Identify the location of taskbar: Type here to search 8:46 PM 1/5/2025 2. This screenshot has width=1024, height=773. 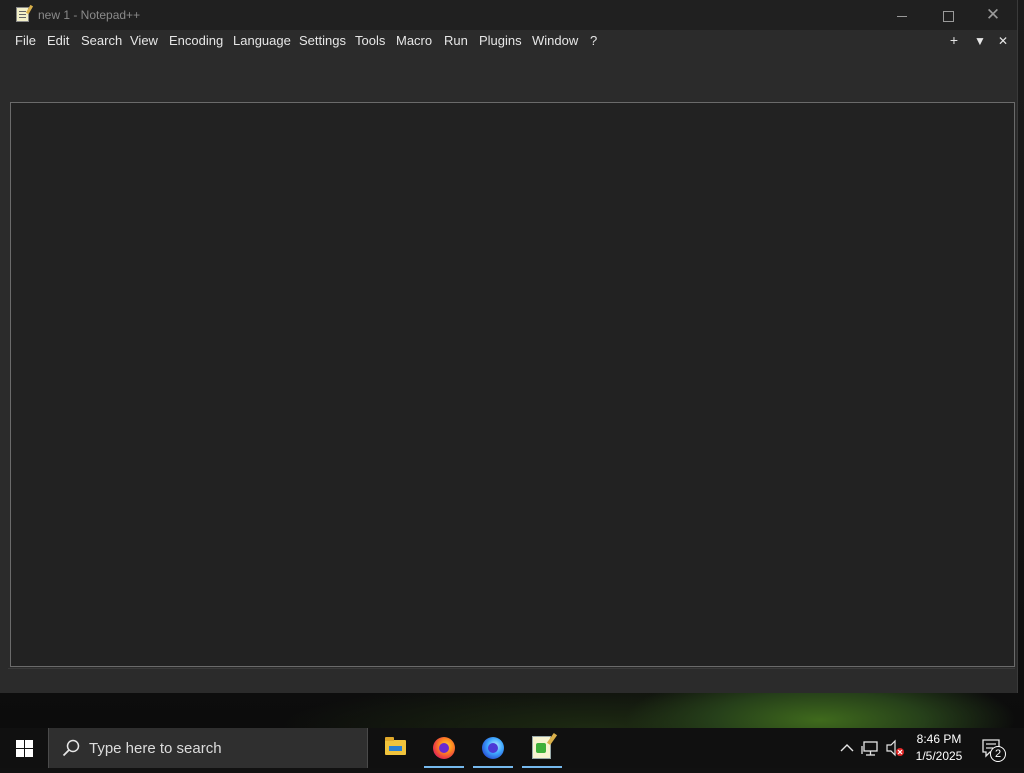
(512, 748).